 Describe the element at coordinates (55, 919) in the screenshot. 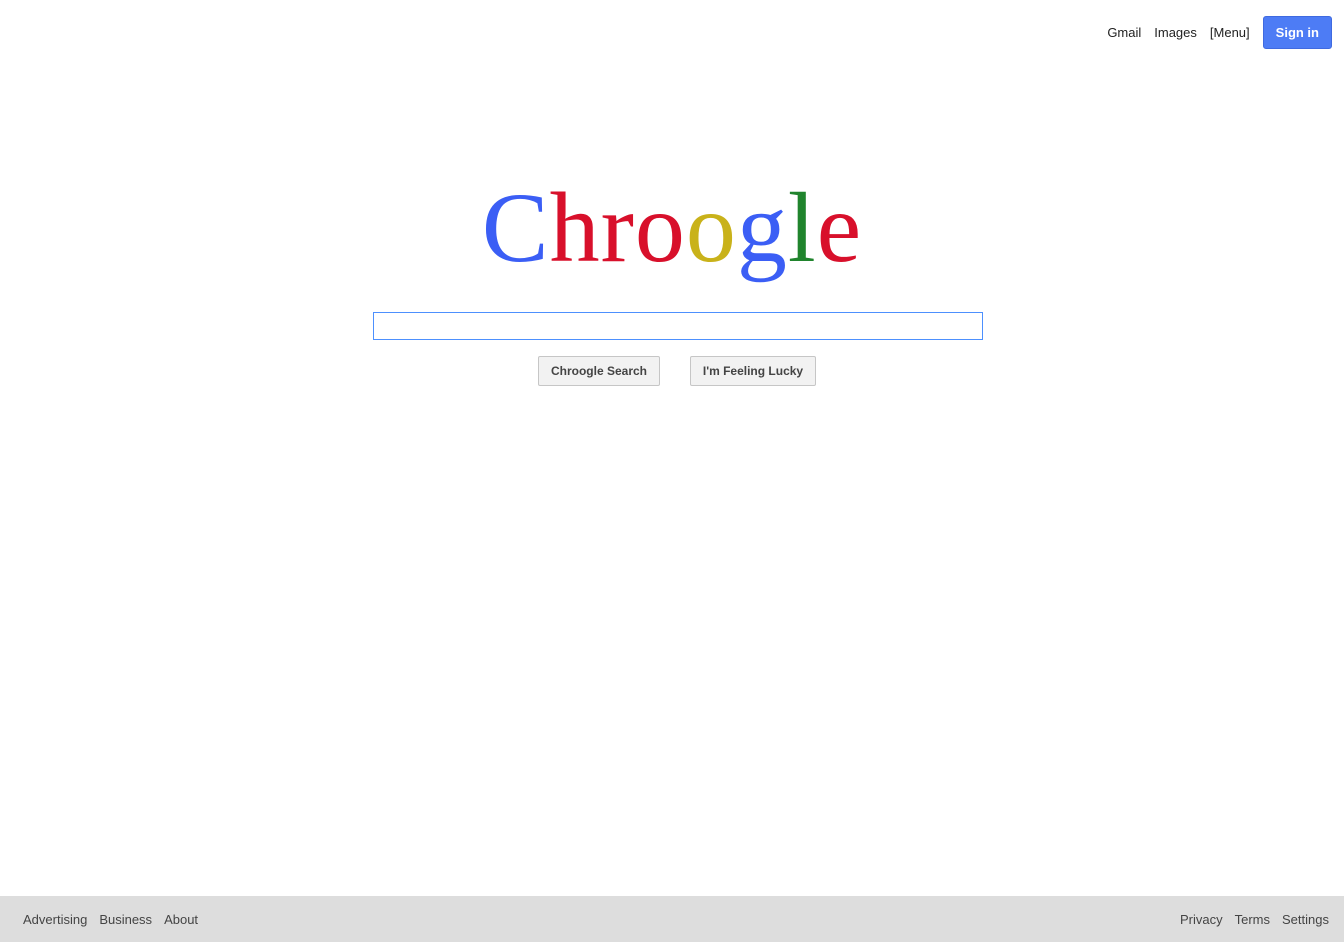

I see `advertising-link: Advertising` at that location.